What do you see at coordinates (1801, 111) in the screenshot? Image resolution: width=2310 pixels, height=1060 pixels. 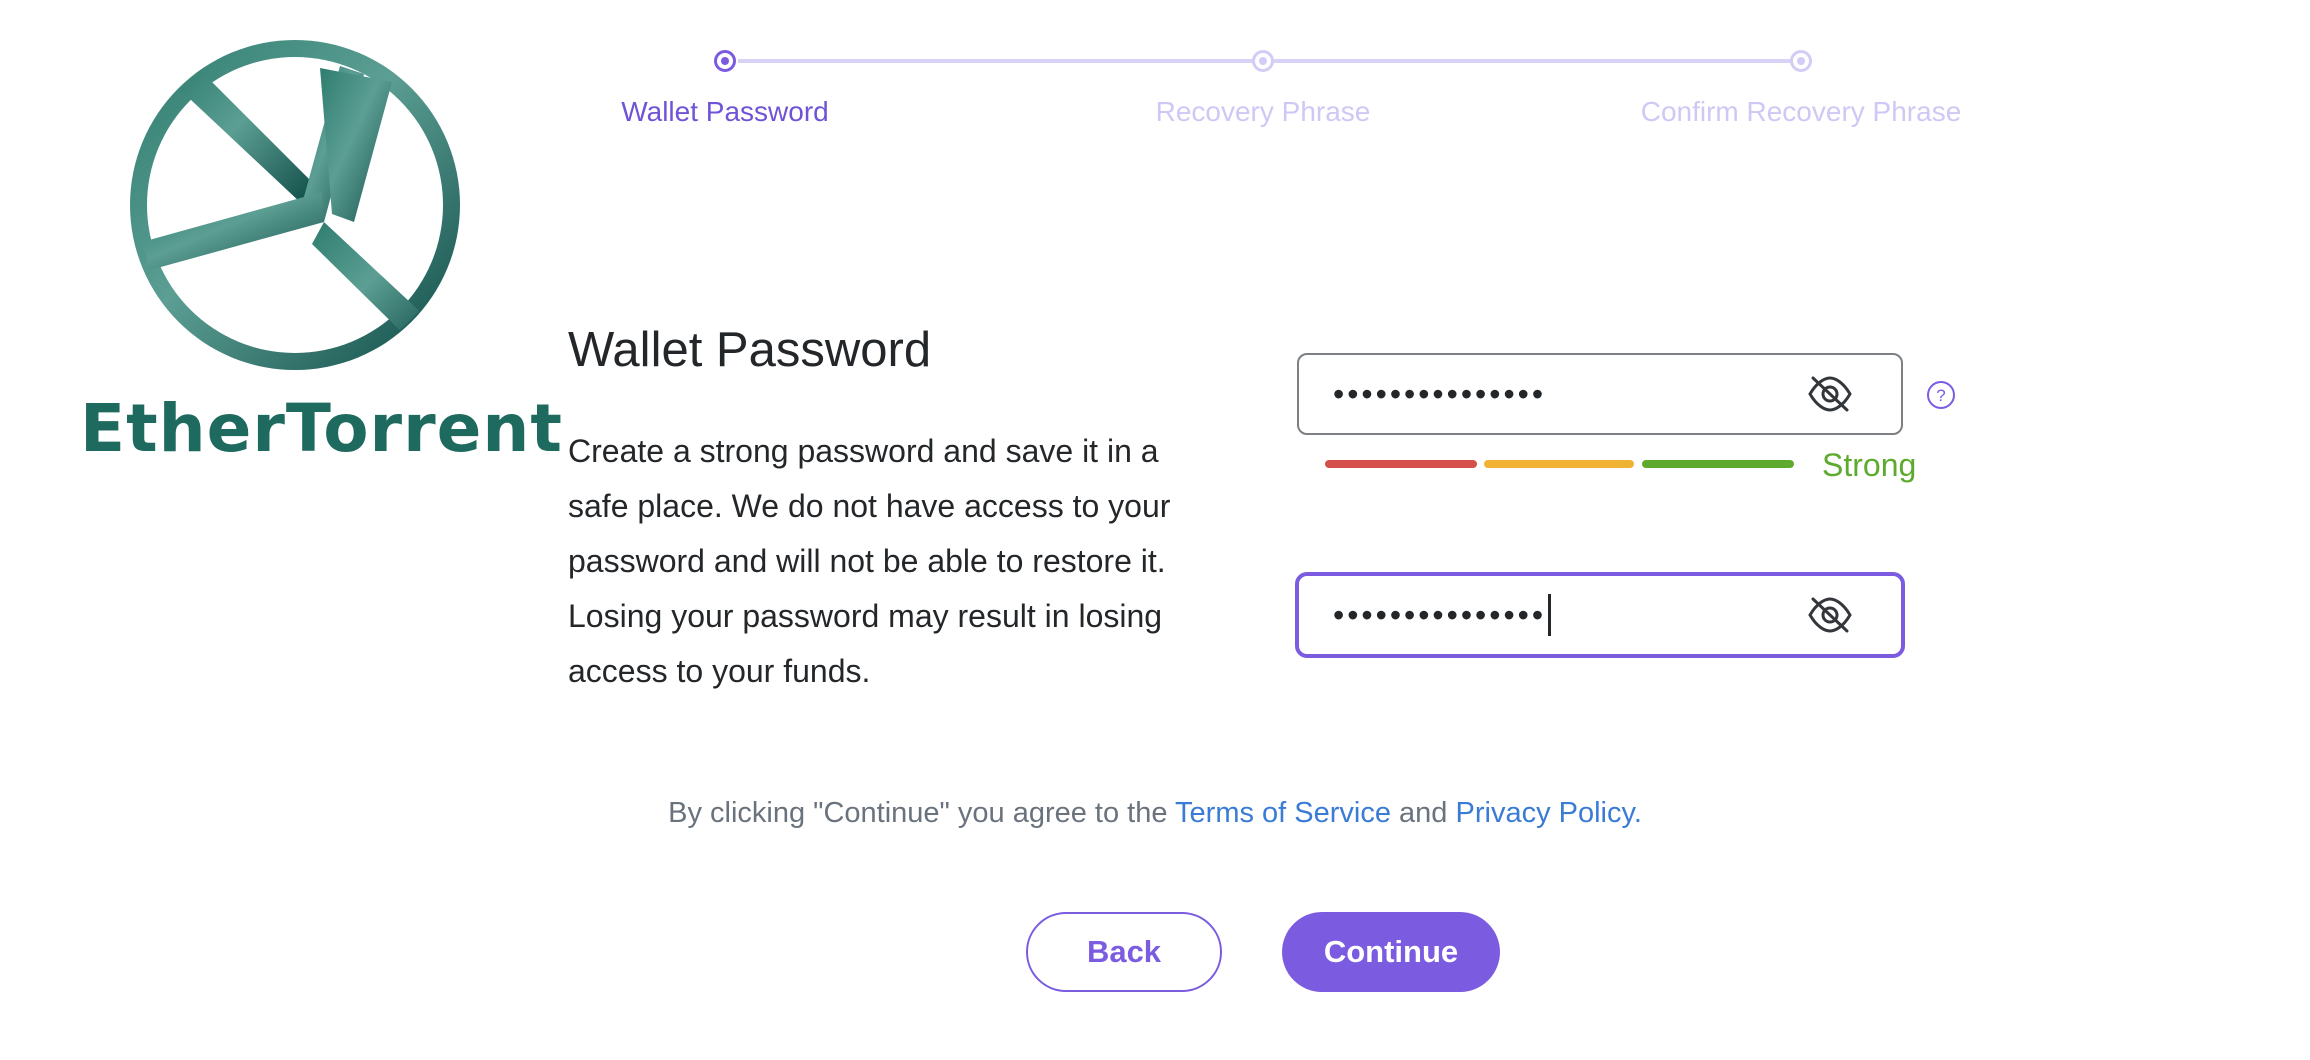 I see `step-label-confirm-recovery-phrase: Confirm Recovery Phrase` at bounding box center [1801, 111].